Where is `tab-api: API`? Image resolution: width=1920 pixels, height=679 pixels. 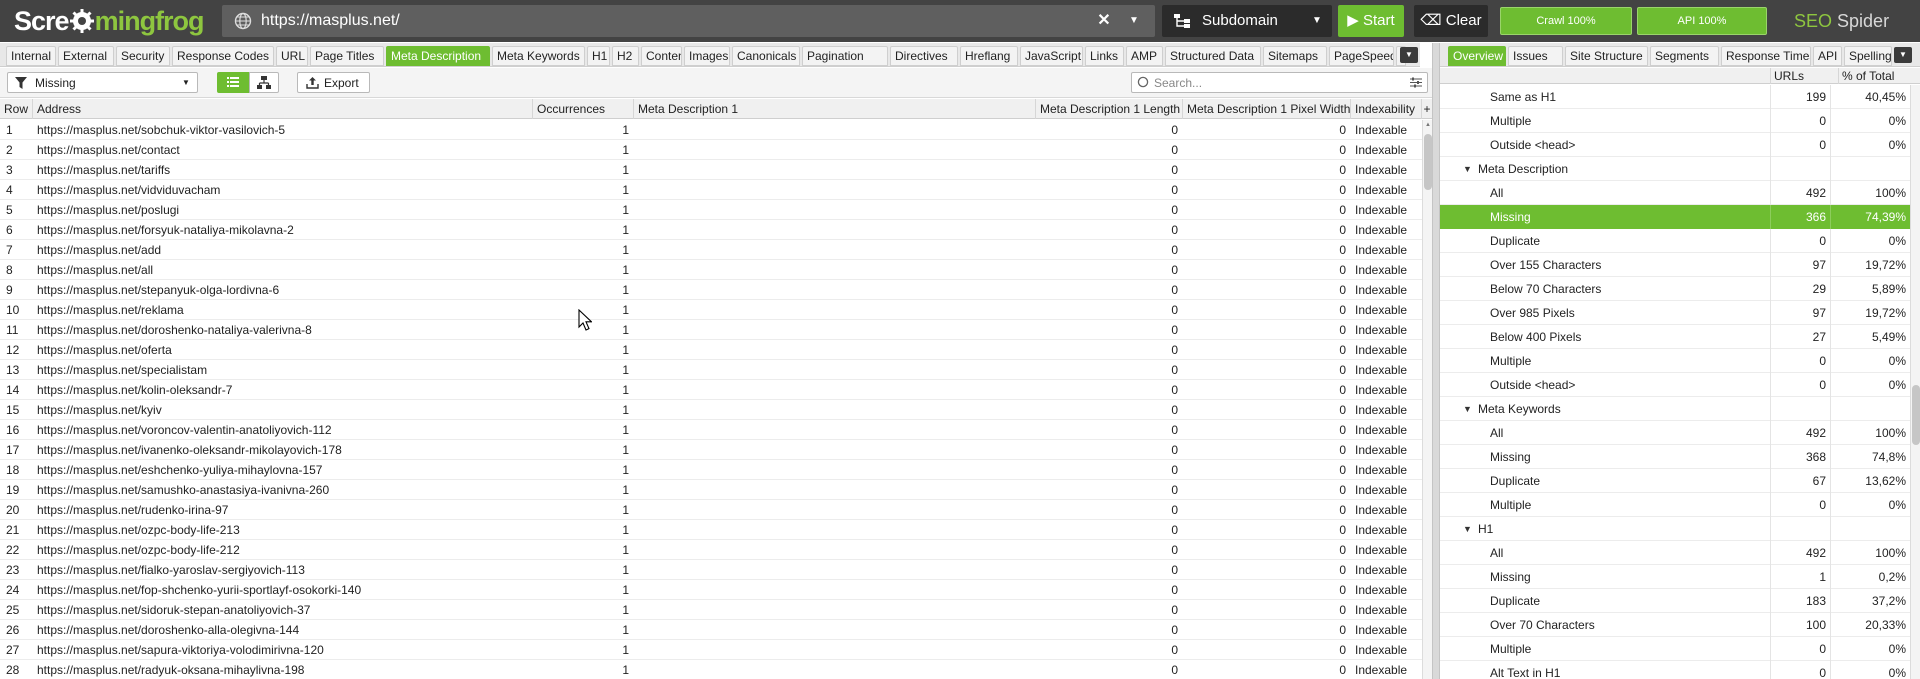
tab-api: API is located at coordinates (1827, 56).